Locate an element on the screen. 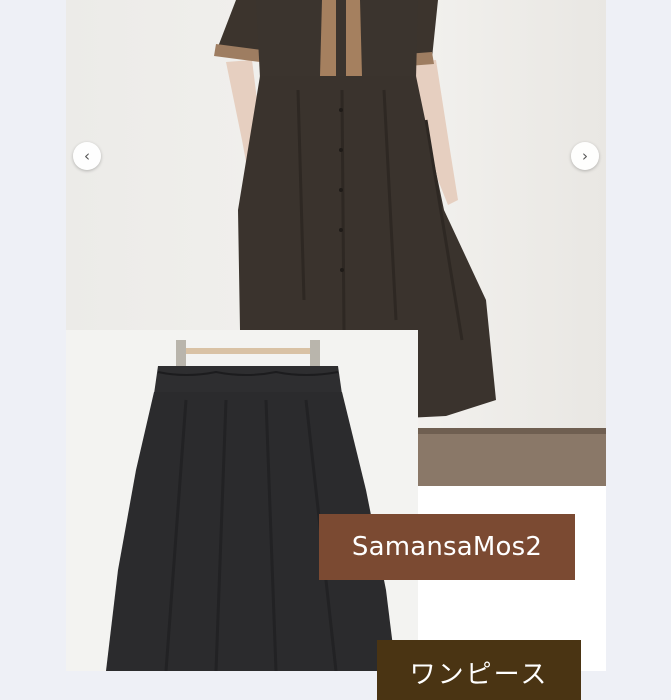 The image size is (671, 700). chevron-left-icon: ‹ is located at coordinates (87, 156).